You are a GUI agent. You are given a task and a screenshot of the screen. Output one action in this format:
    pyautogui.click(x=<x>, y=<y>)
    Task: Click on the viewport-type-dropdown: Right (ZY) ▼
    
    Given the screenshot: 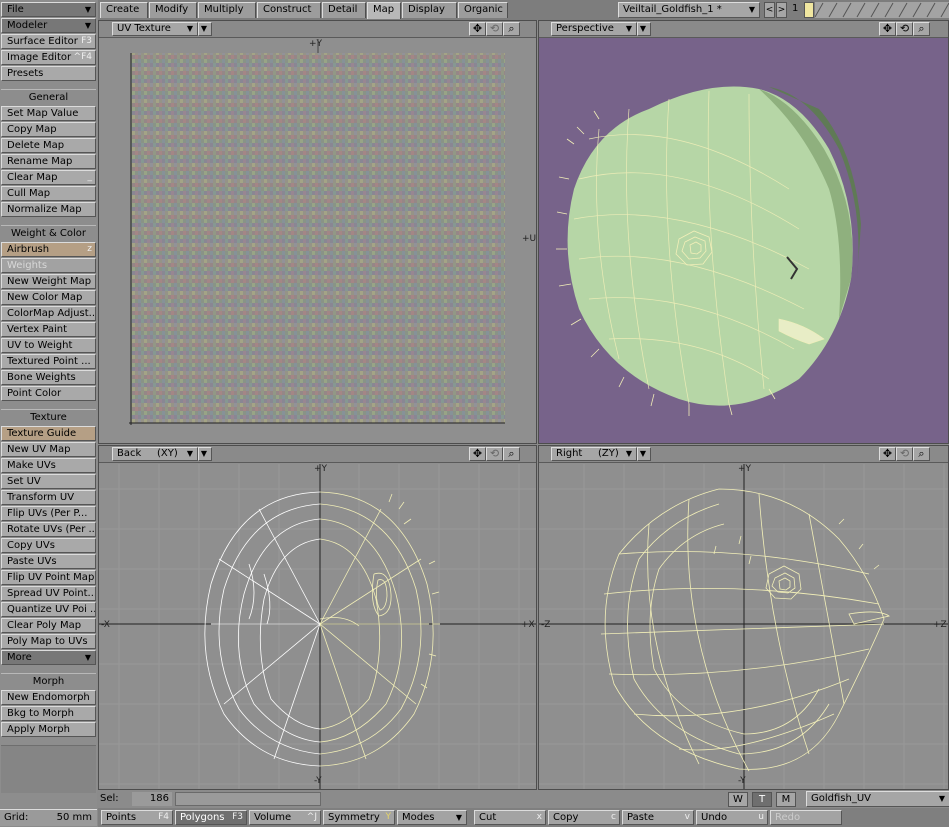 What is the action you would take?
    pyautogui.click(x=594, y=454)
    